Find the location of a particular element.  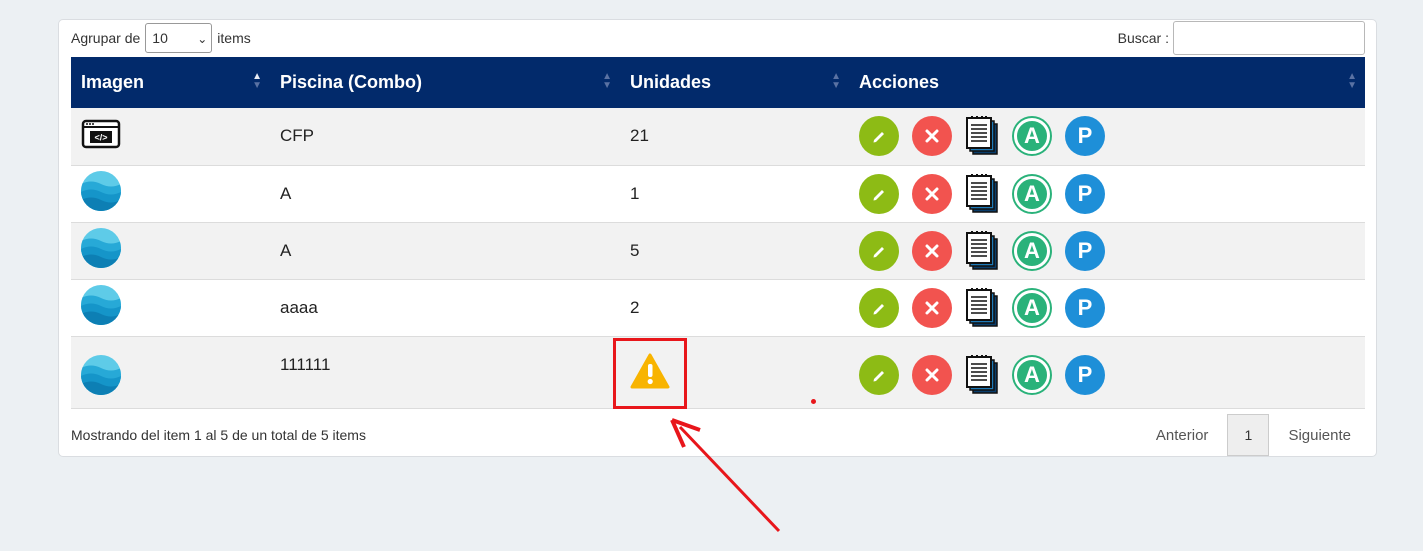

prev-page-button: Anterior is located at coordinates (1182, 435).